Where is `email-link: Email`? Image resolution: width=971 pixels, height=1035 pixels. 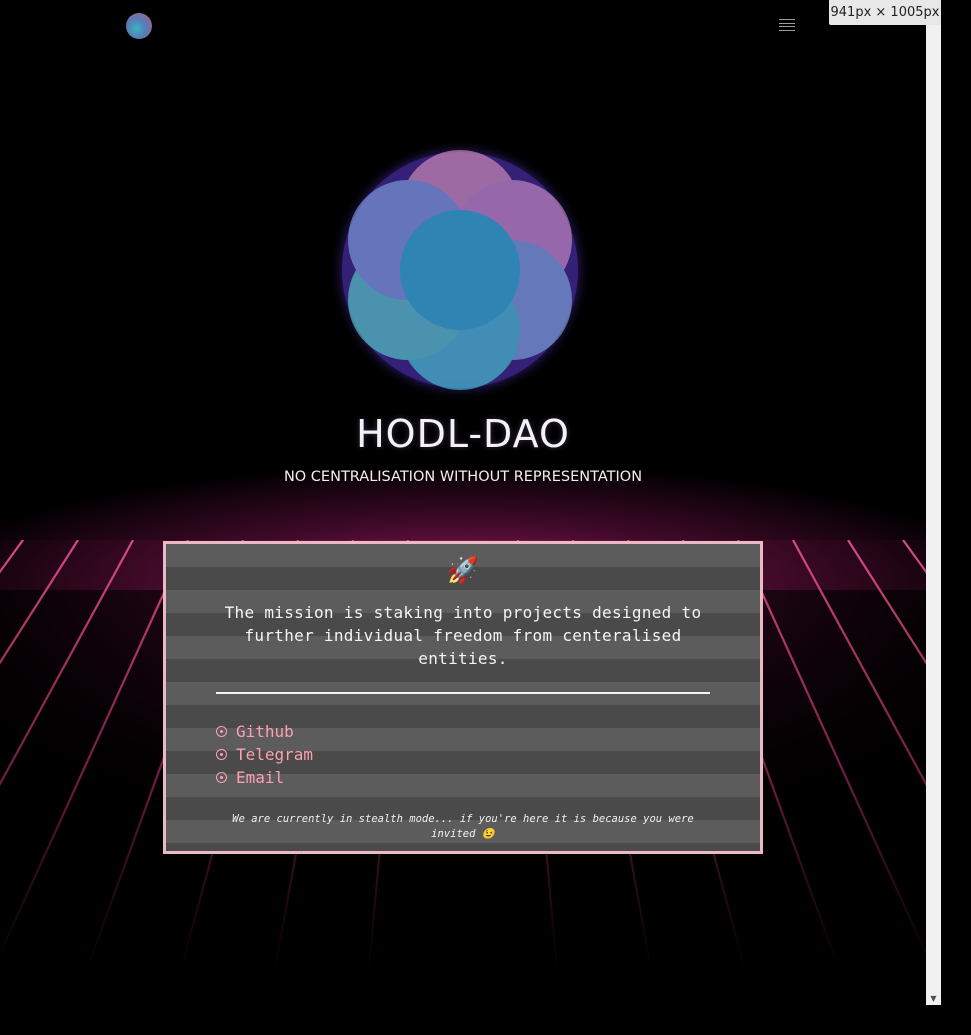
email-link: Email is located at coordinates (264, 777).